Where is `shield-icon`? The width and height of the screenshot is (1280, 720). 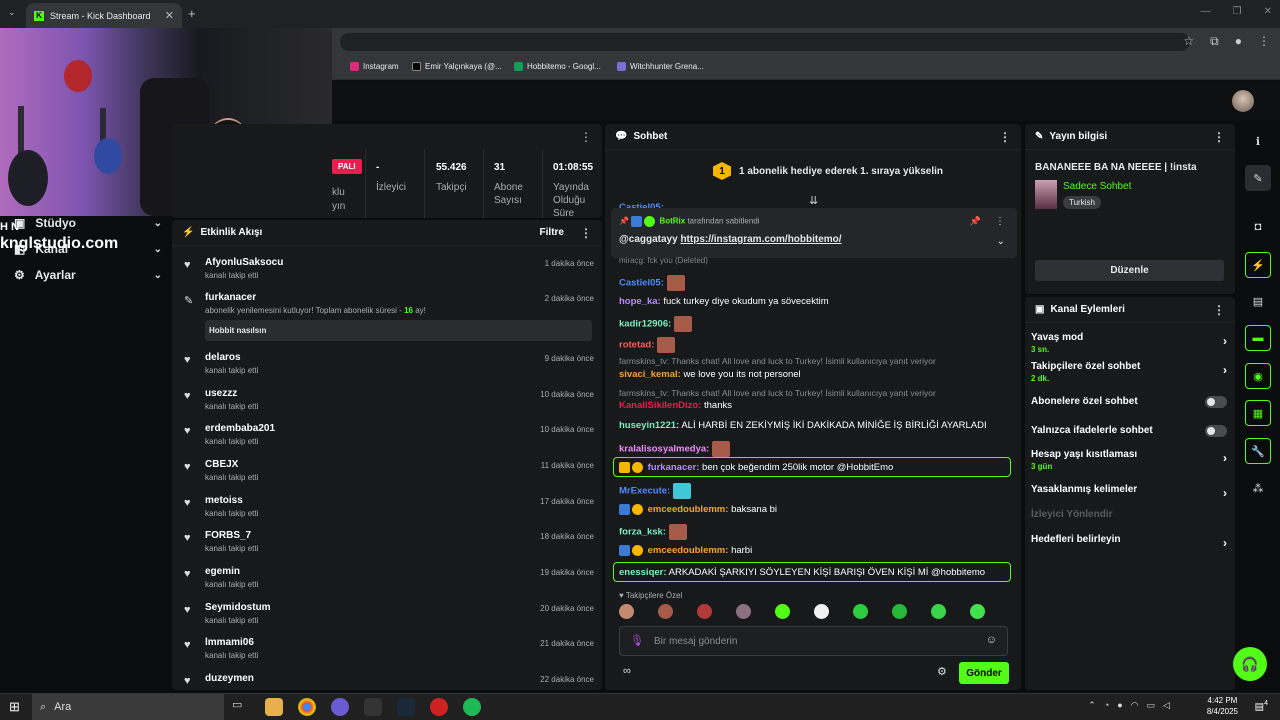 shield-icon is located at coordinates (621, 66).